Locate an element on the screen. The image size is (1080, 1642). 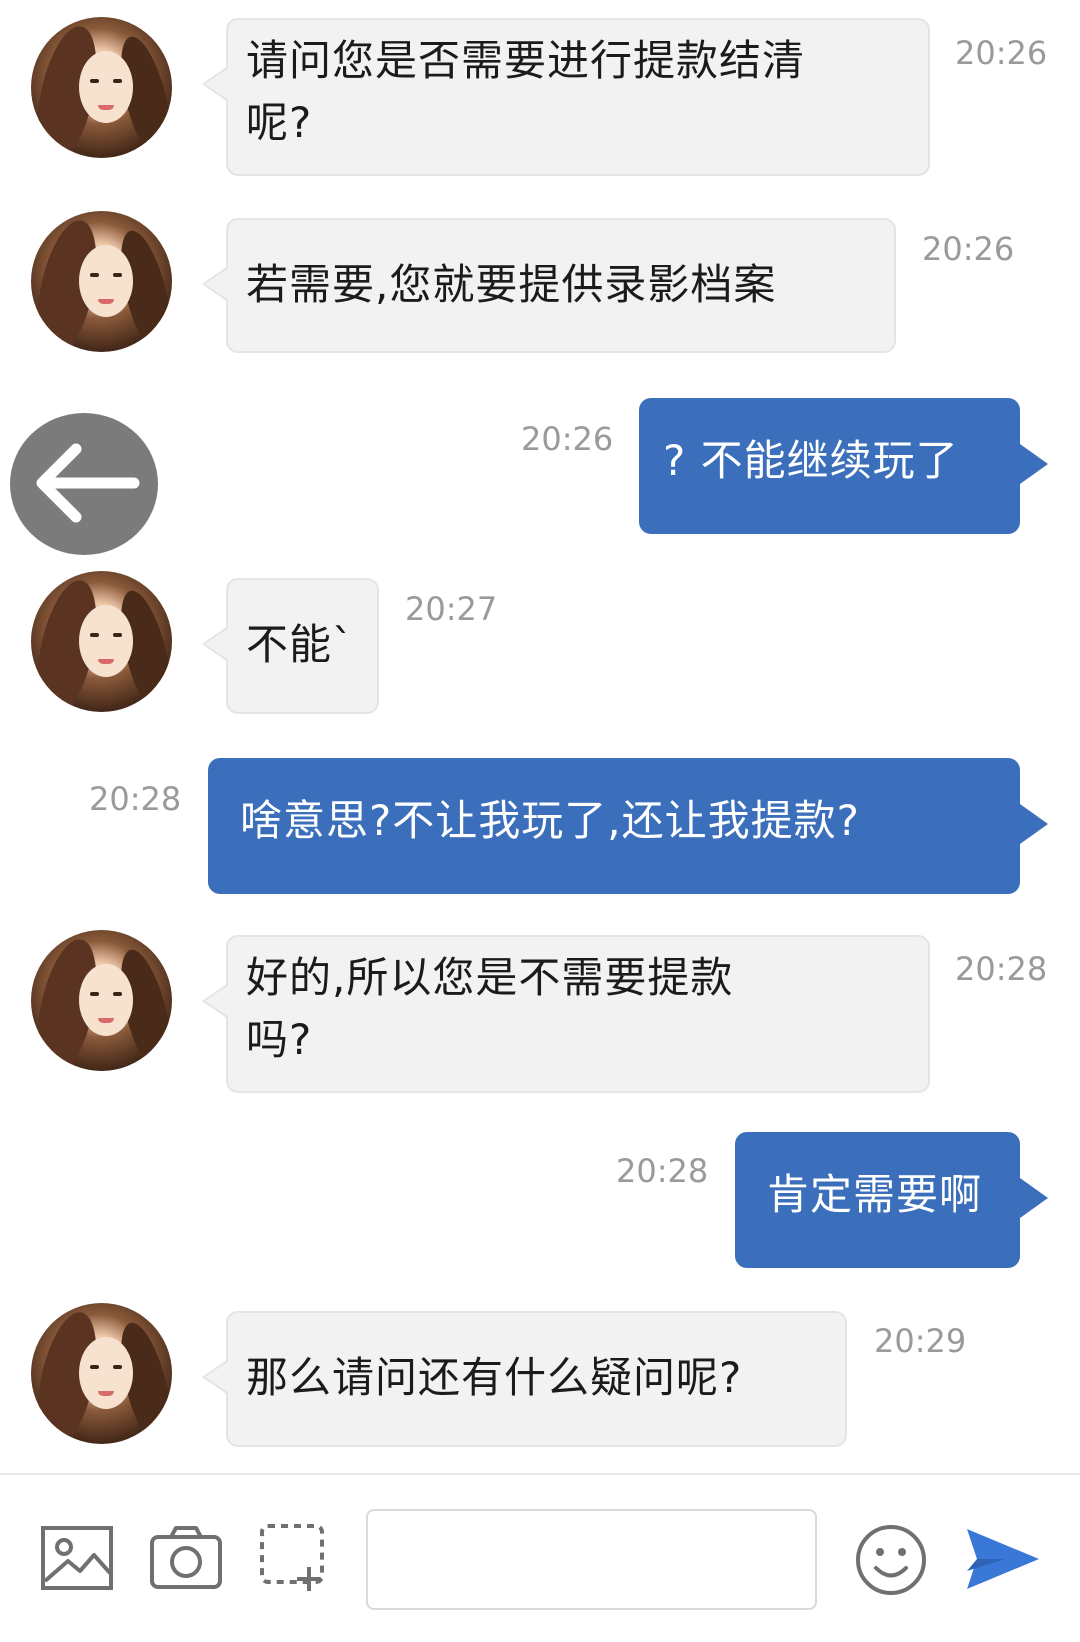
message-bubble-outgoing: ? 不能继续玩了 is located at coordinates (843, 466).